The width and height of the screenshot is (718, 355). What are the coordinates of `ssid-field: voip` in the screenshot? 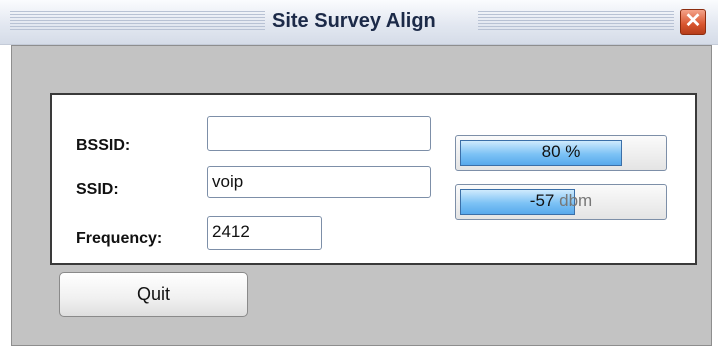 It's located at (319, 182).